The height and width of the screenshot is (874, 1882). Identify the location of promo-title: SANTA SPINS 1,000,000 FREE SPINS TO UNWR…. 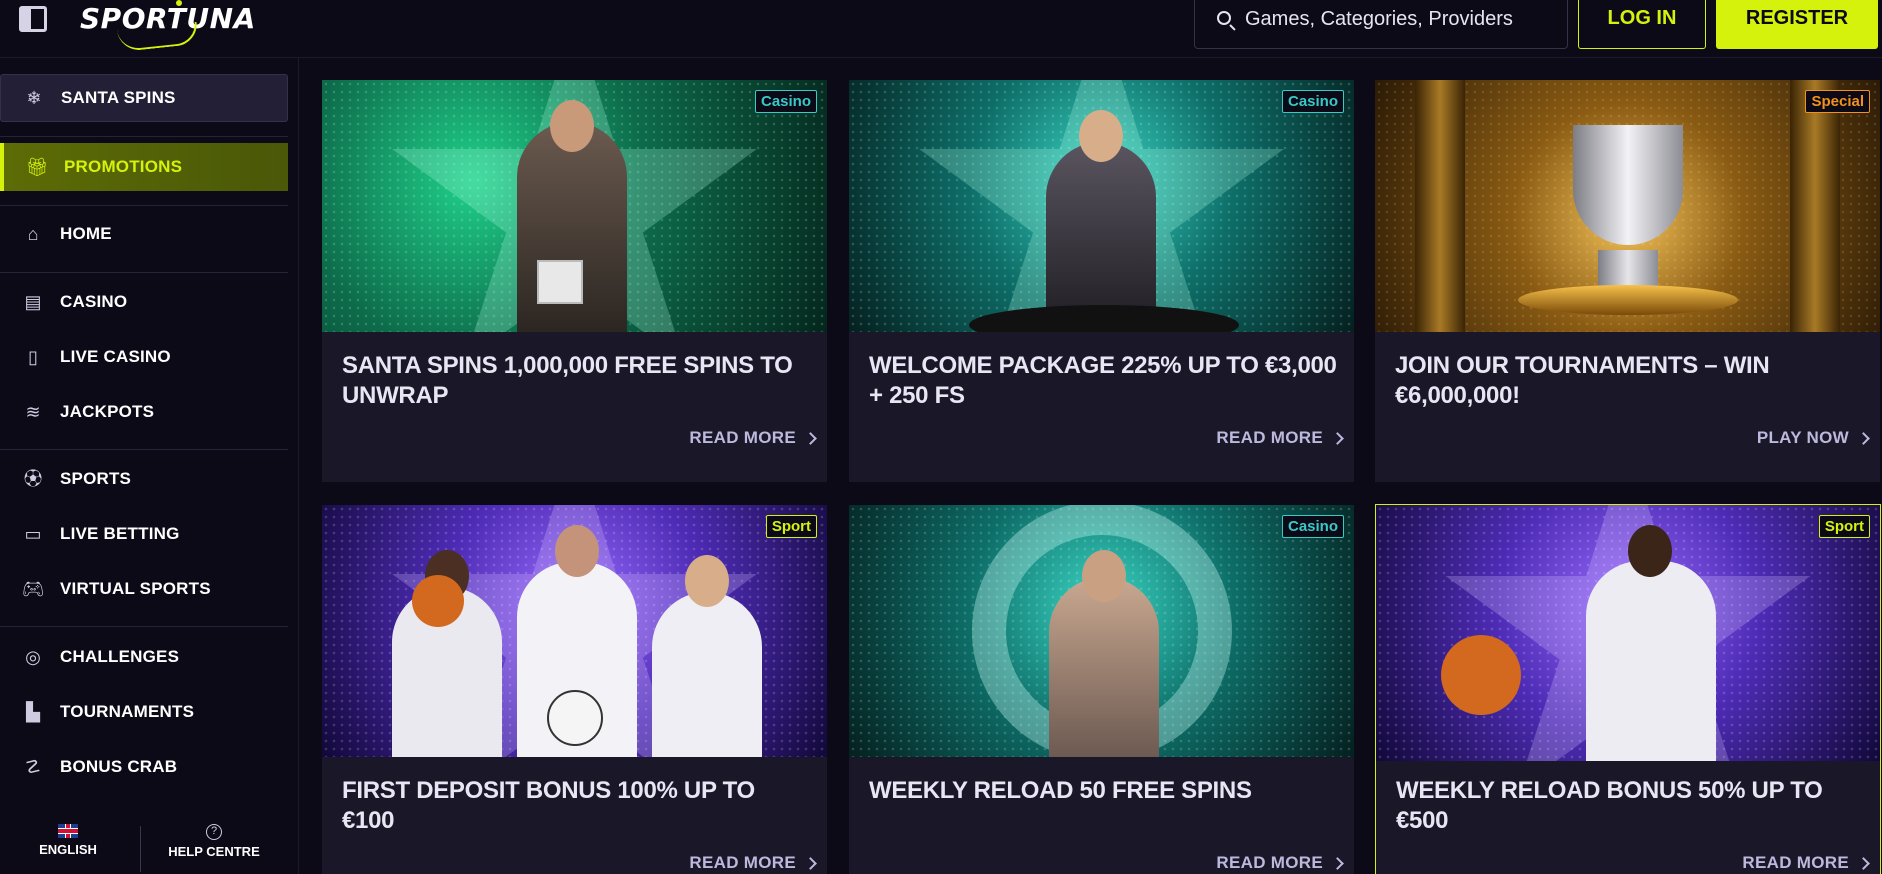
(567, 380).